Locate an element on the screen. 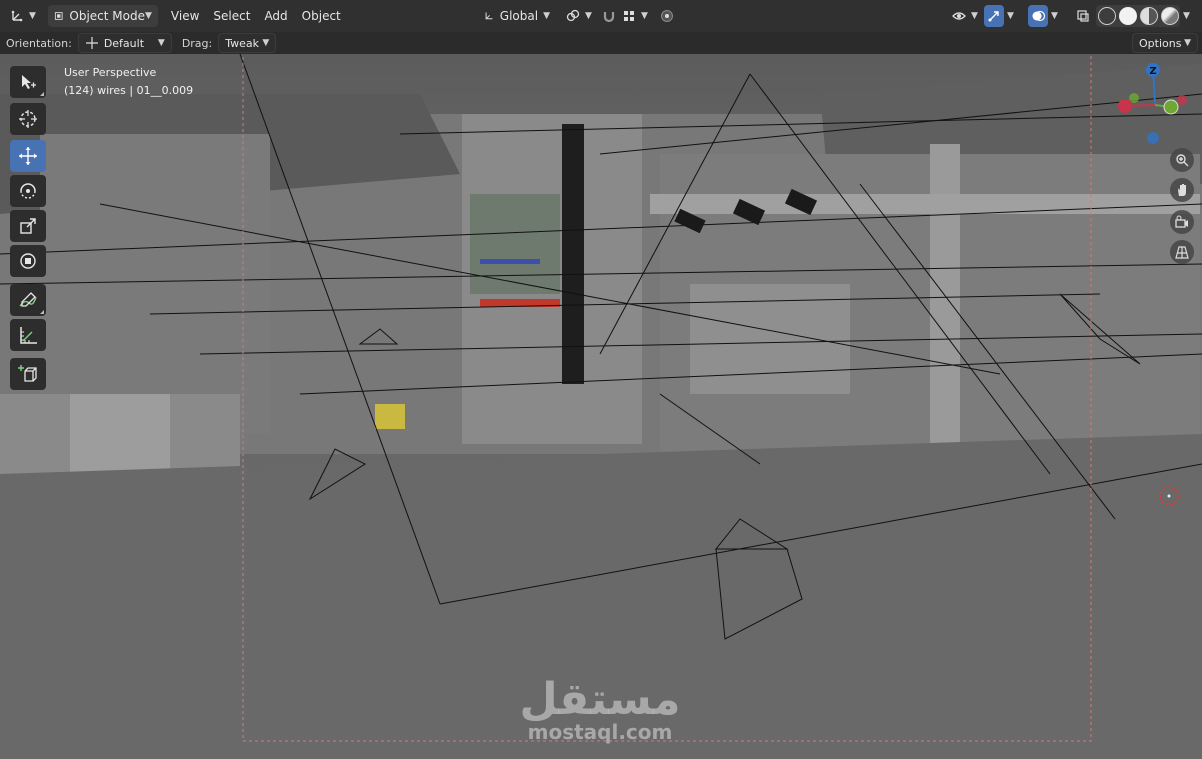  object-info: (124) wires | 01__0.009 is located at coordinates (129, 90).